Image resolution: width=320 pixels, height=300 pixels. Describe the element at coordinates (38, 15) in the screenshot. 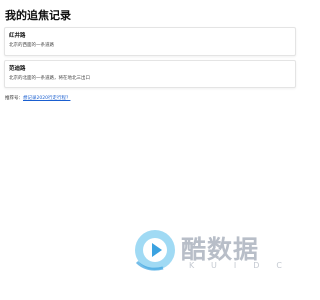

I see `page-title: 我的追焦记录` at that location.